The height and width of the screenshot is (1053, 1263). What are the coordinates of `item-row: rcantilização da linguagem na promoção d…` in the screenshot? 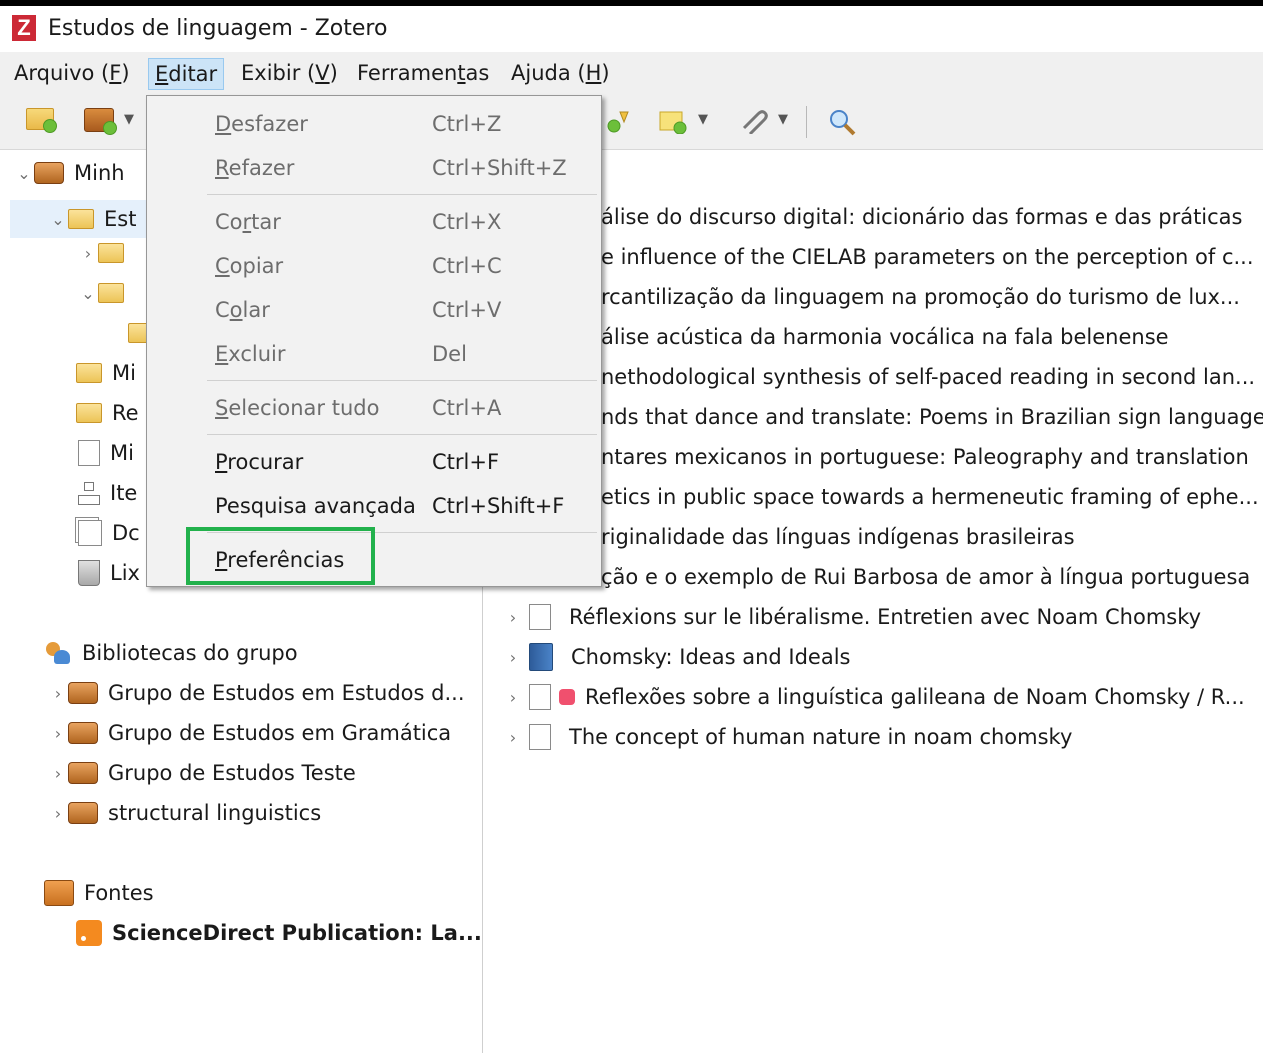 It's located at (920, 297).